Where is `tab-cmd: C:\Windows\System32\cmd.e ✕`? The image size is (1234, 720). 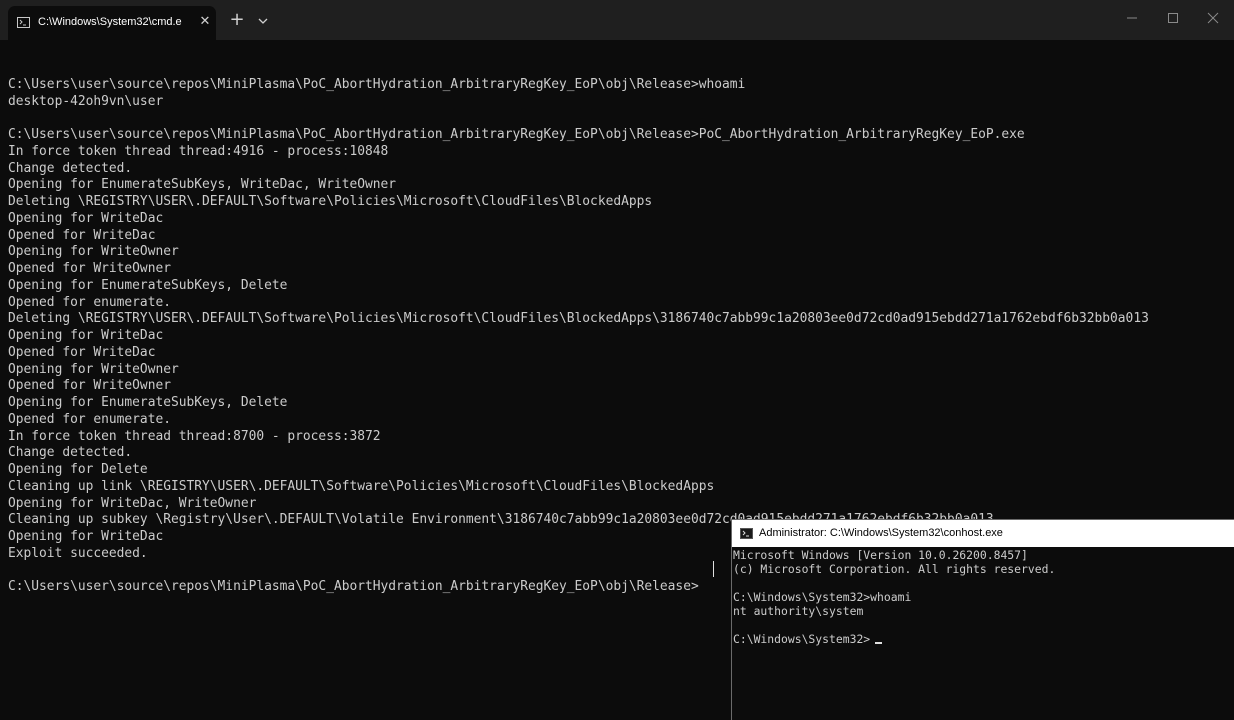 tab-cmd: C:\Windows\System32\cmd.e ✕ is located at coordinates (112, 23).